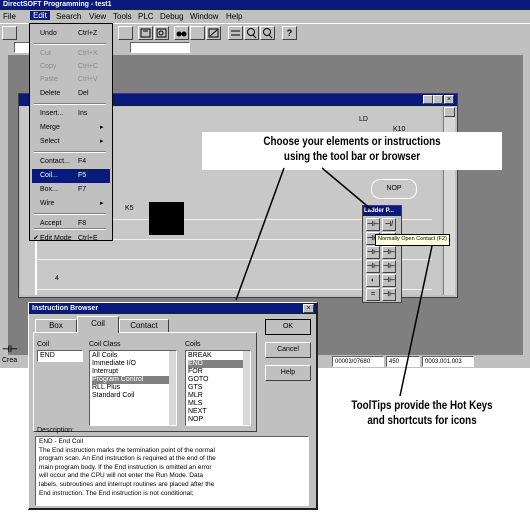 The image size is (530, 518). I want to click on leader-line-palette, so click(347, 189).